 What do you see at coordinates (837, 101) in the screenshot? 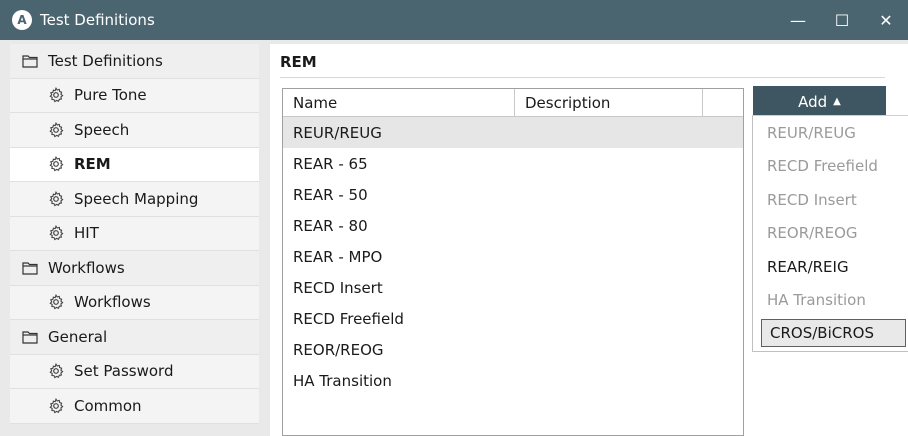
I see `caret-up-icon: ▲` at bounding box center [837, 101].